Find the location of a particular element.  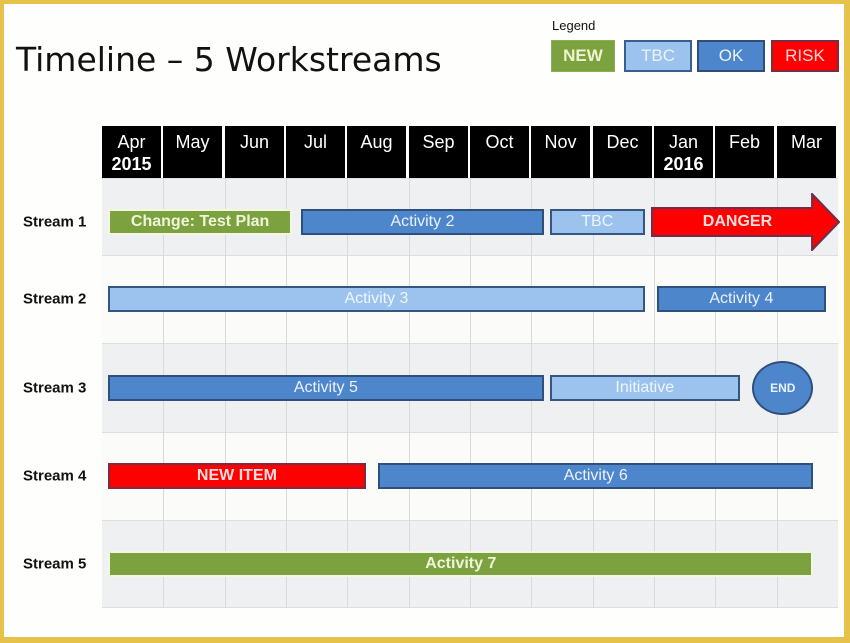

month-label: Jul is located at coordinates (315, 142).